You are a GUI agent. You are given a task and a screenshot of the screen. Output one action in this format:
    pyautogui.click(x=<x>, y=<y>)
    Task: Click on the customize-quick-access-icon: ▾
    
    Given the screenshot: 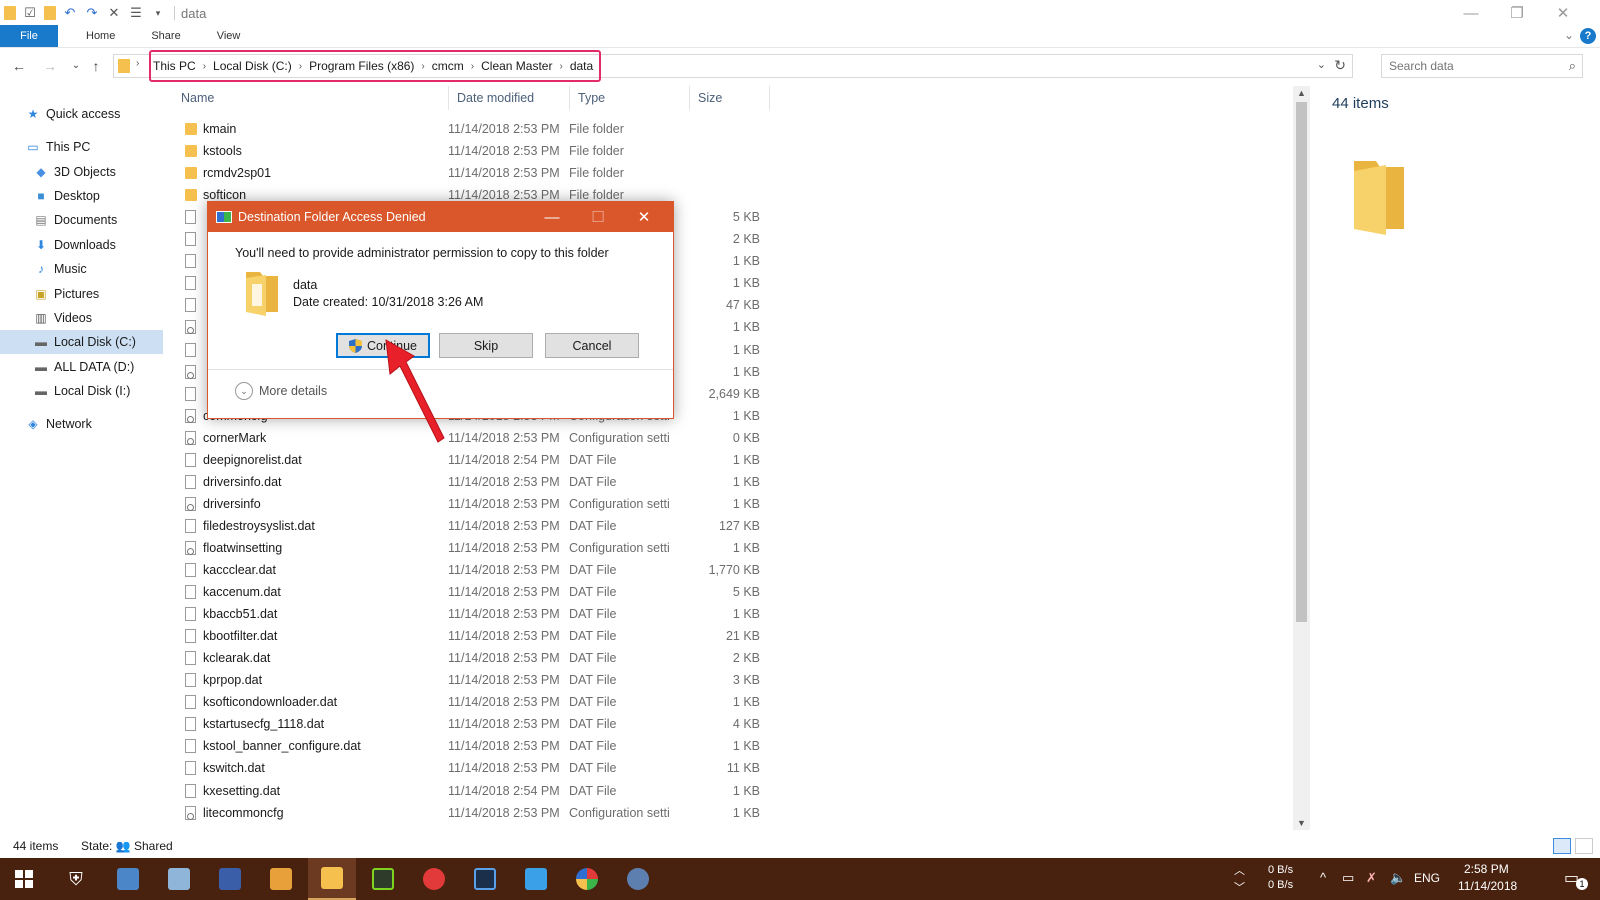 What is the action you would take?
    pyautogui.click(x=158, y=13)
    